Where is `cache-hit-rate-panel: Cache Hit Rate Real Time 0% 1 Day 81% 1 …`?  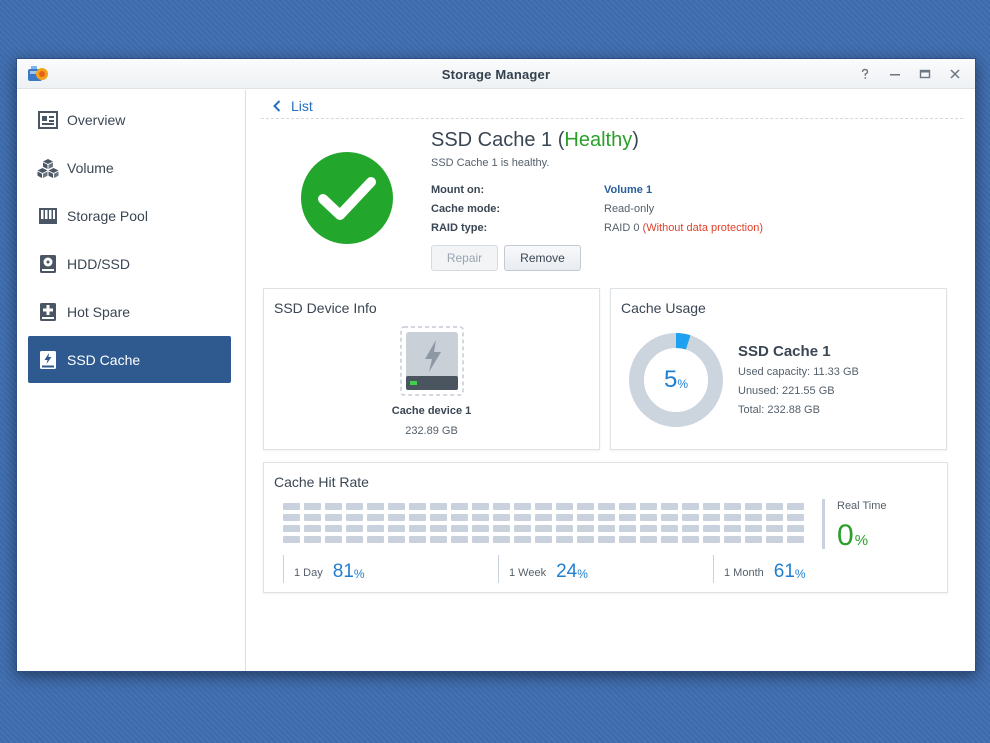
cache-hit-rate-panel: Cache Hit Rate Real Time 0% 1 Day 81% 1 … is located at coordinates (605, 527).